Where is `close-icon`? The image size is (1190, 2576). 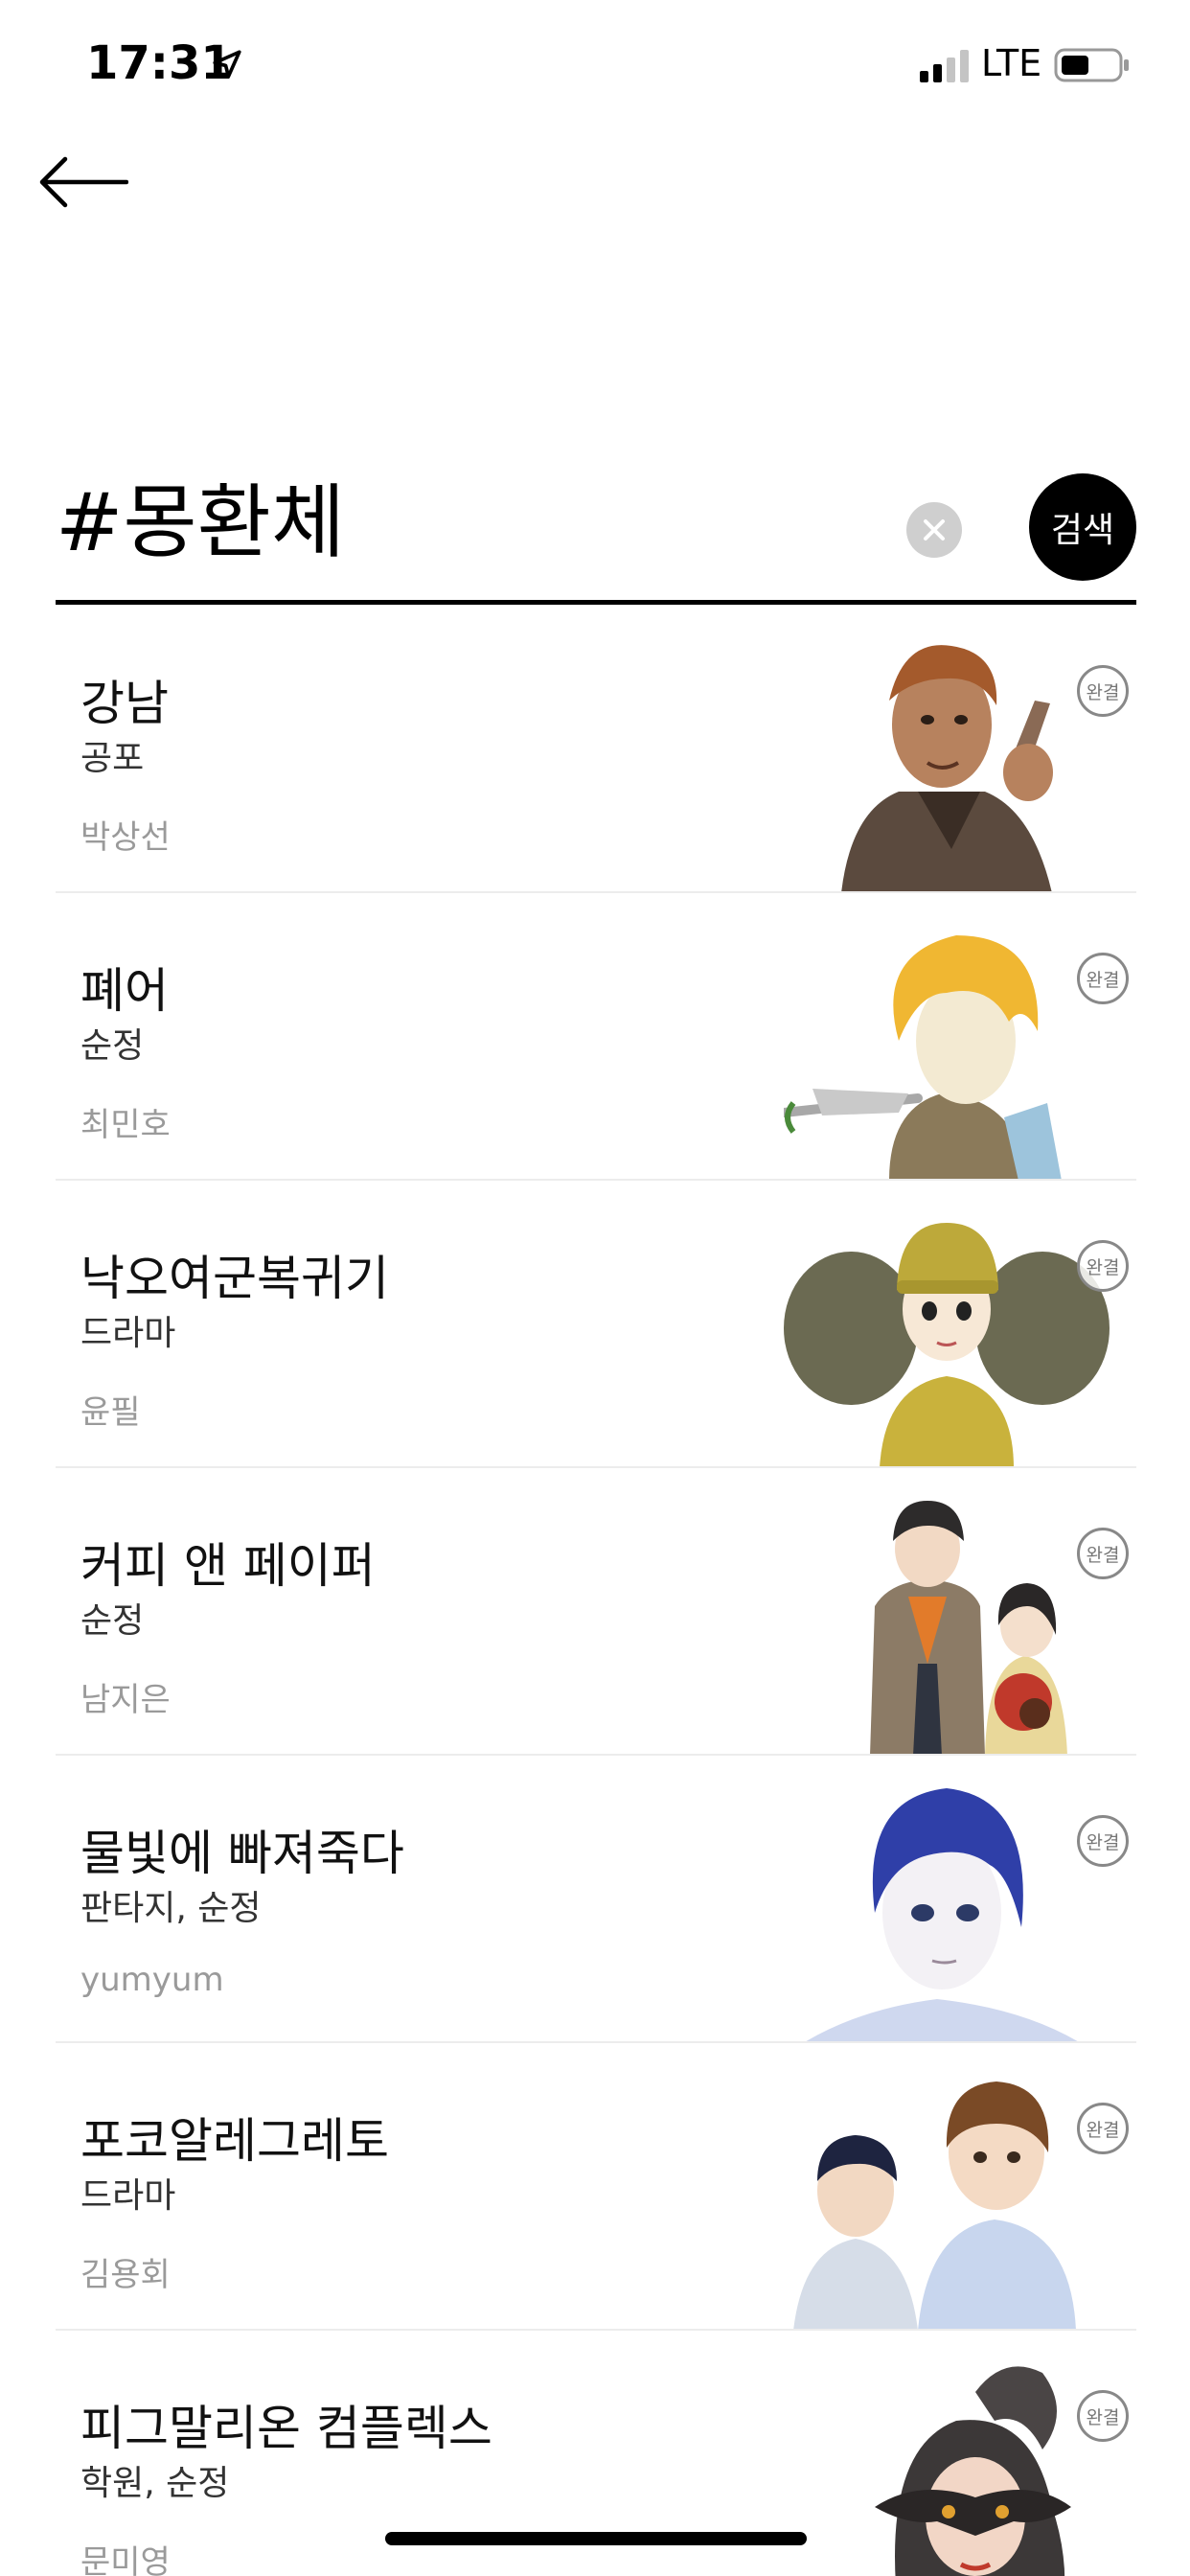 close-icon is located at coordinates (935, 529).